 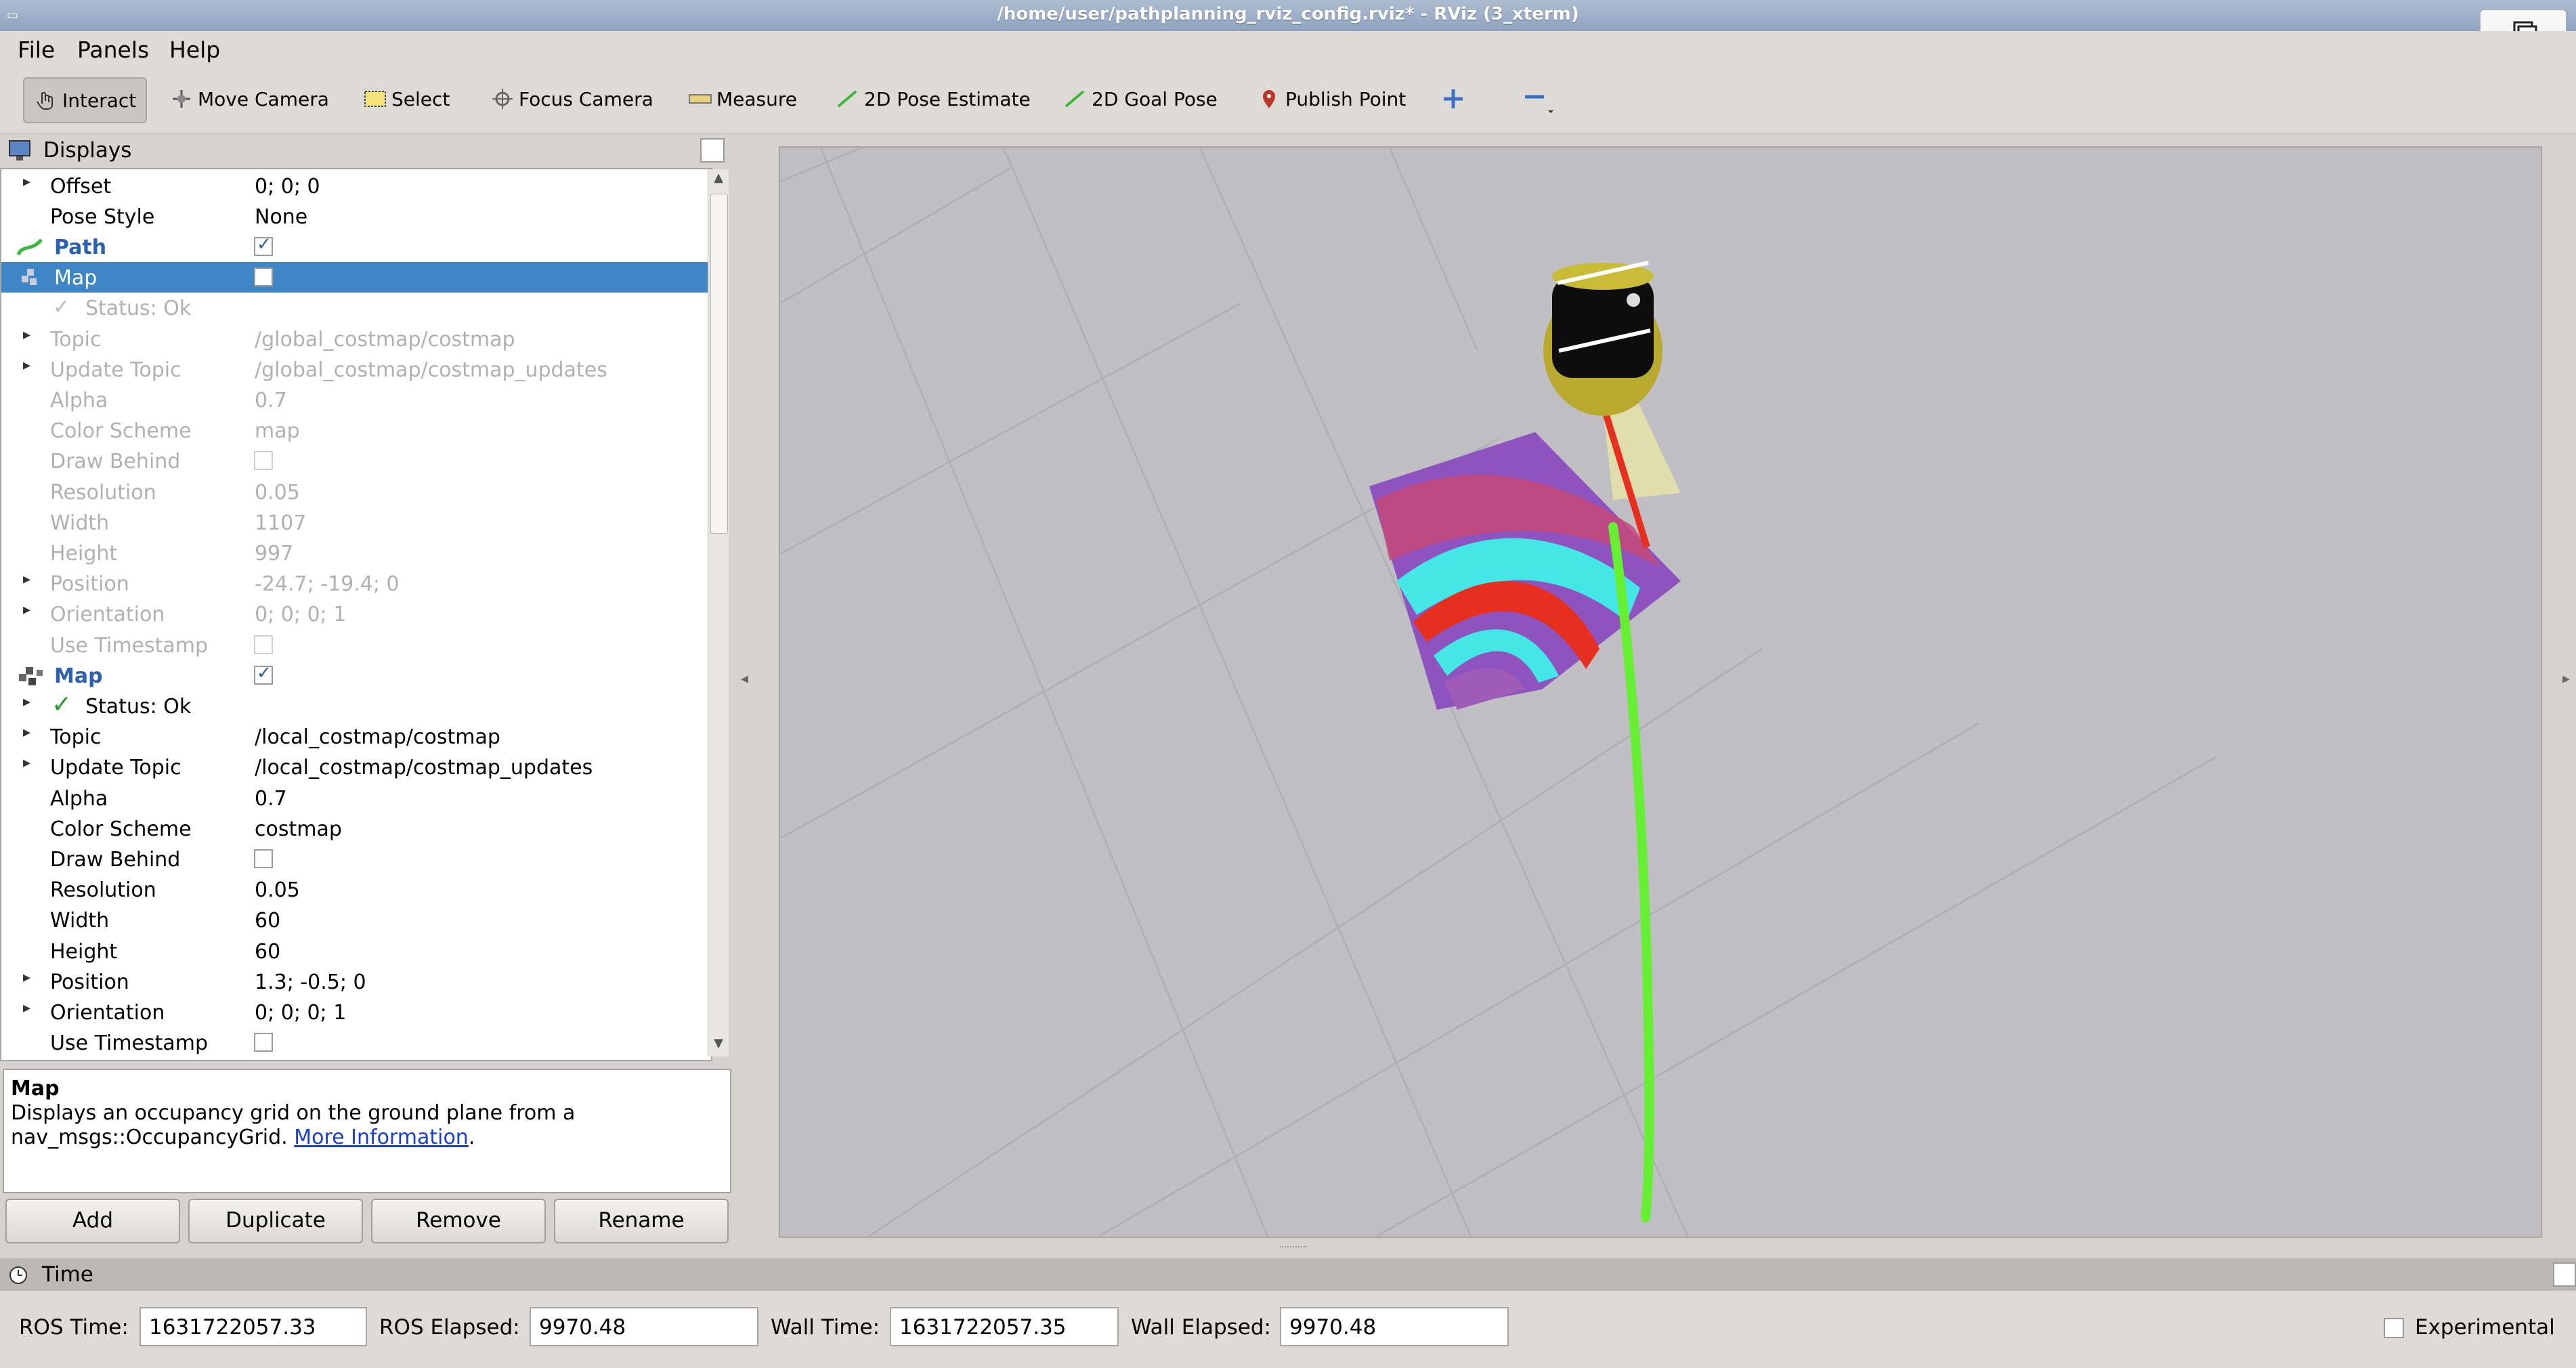 What do you see at coordinates (92, 1221) in the screenshot?
I see `add-button: Add` at bounding box center [92, 1221].